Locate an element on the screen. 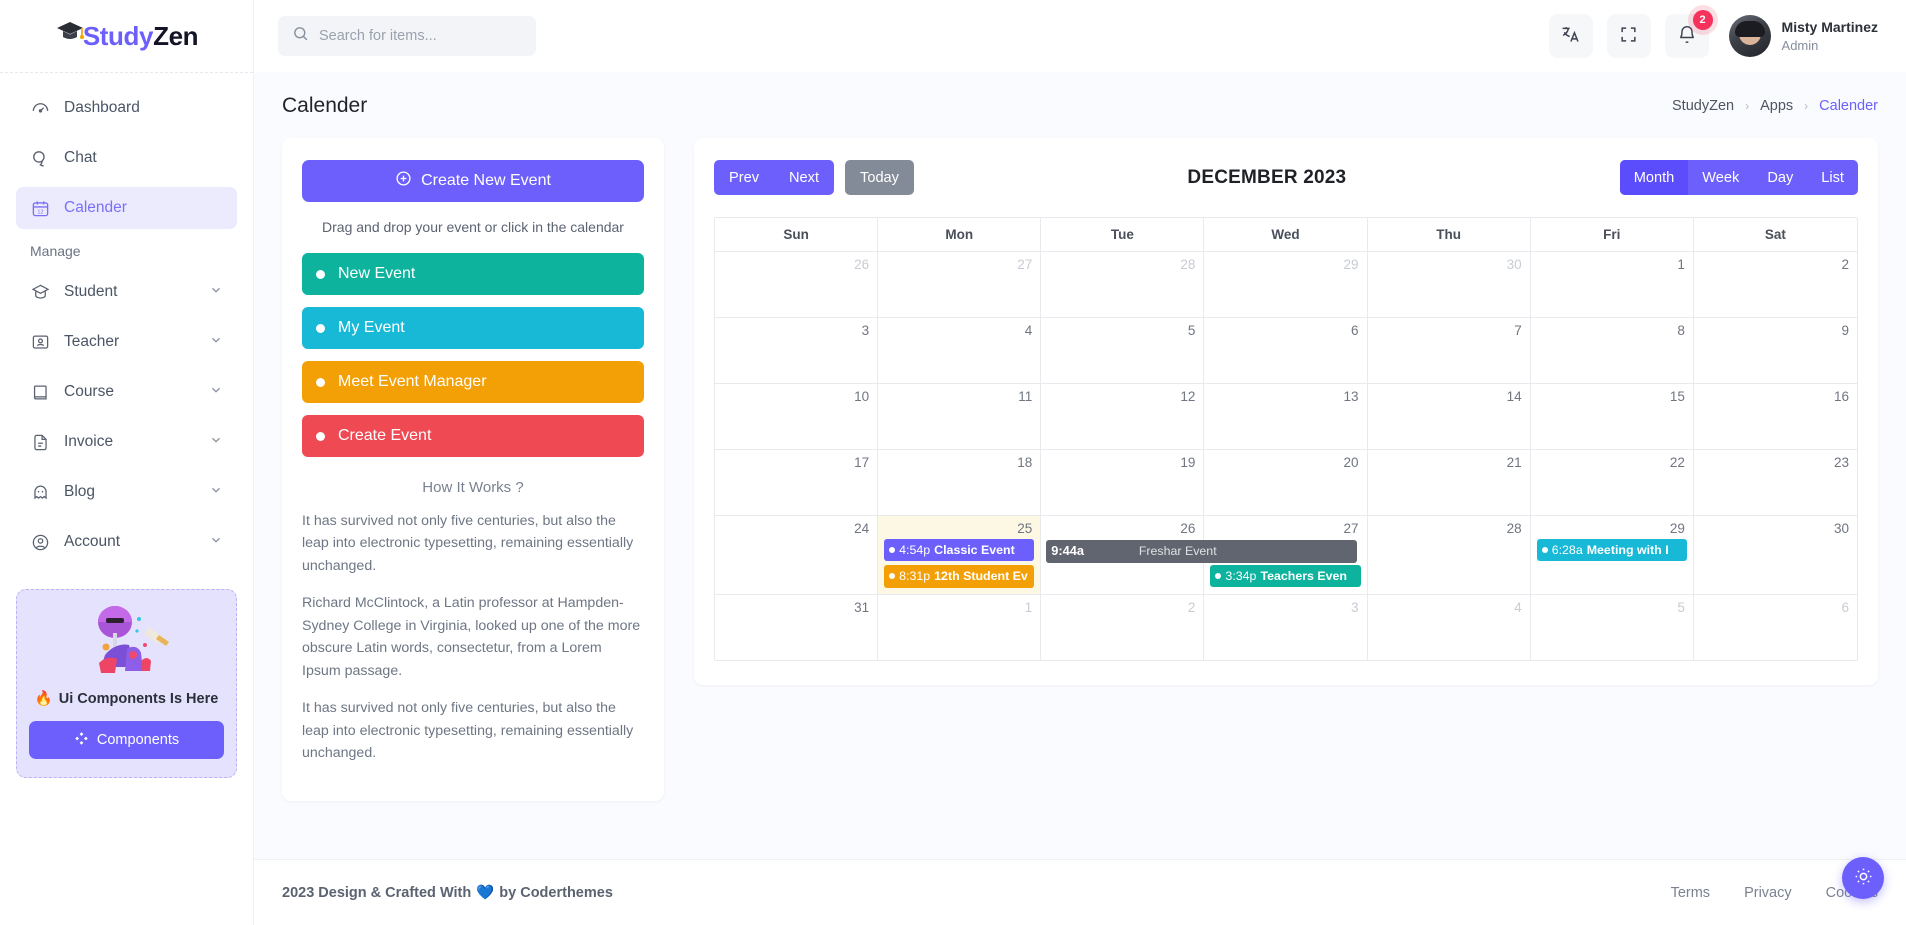  breadcrumb-item-studyzen: StudyZen is located at coordinates (1703, 106).